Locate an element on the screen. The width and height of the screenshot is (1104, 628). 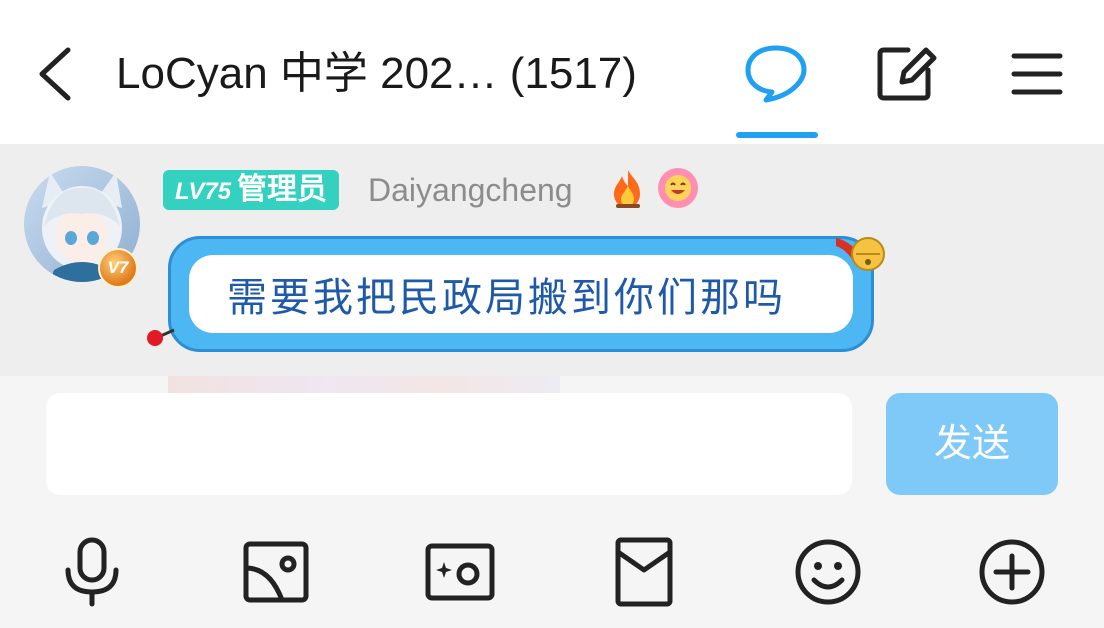
chat-bubble-icon is located at coordinates (776, 74).